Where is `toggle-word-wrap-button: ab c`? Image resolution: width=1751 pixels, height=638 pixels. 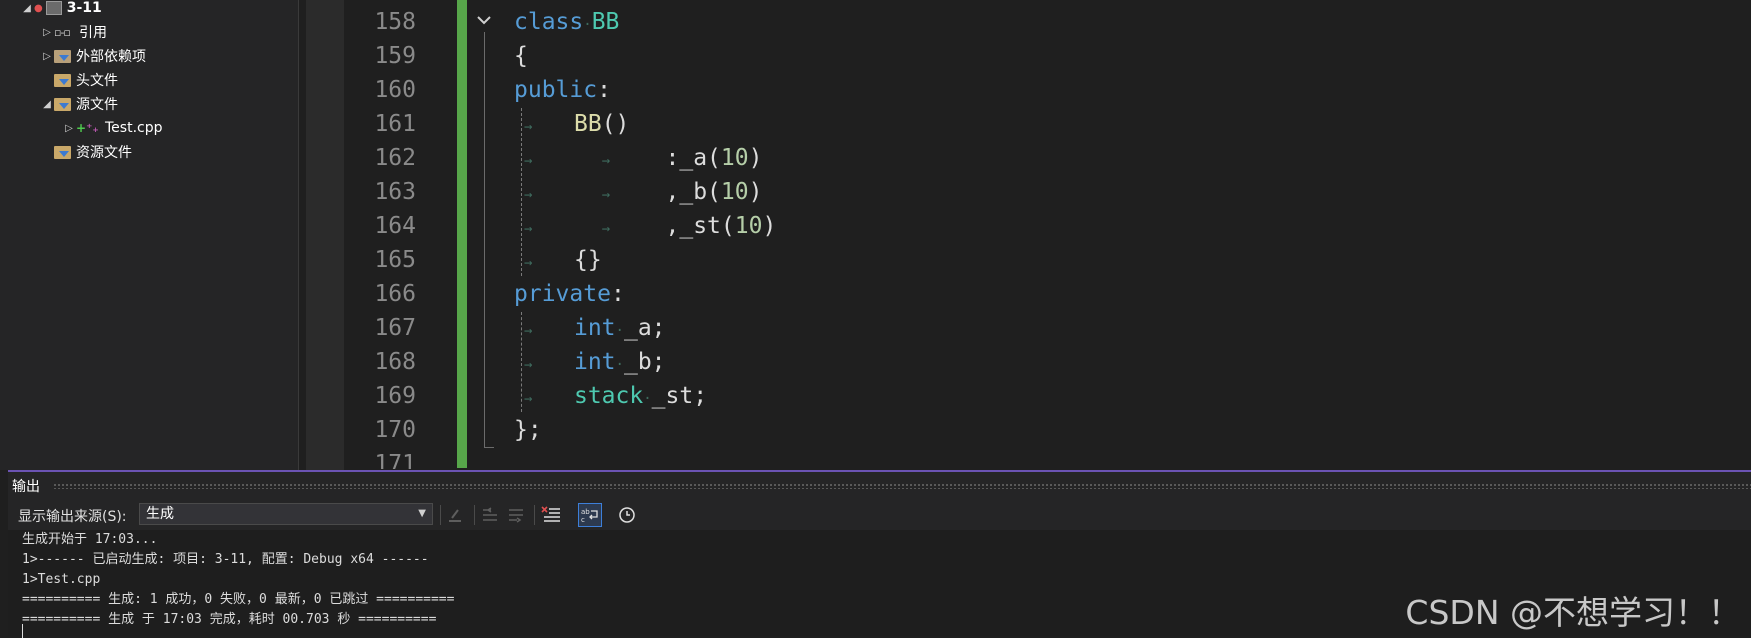
toggle-word-wrap-button: ab c is located at coordinates (590, 515).